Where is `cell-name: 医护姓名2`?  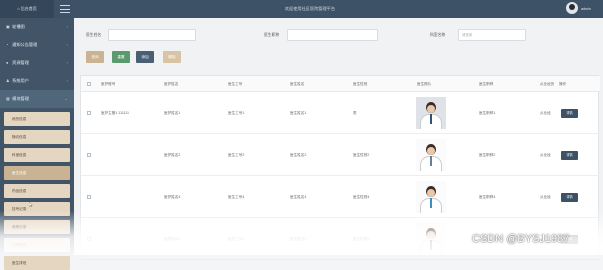 cell-name: 医护姓名2 is located at coordinates (172, 155).